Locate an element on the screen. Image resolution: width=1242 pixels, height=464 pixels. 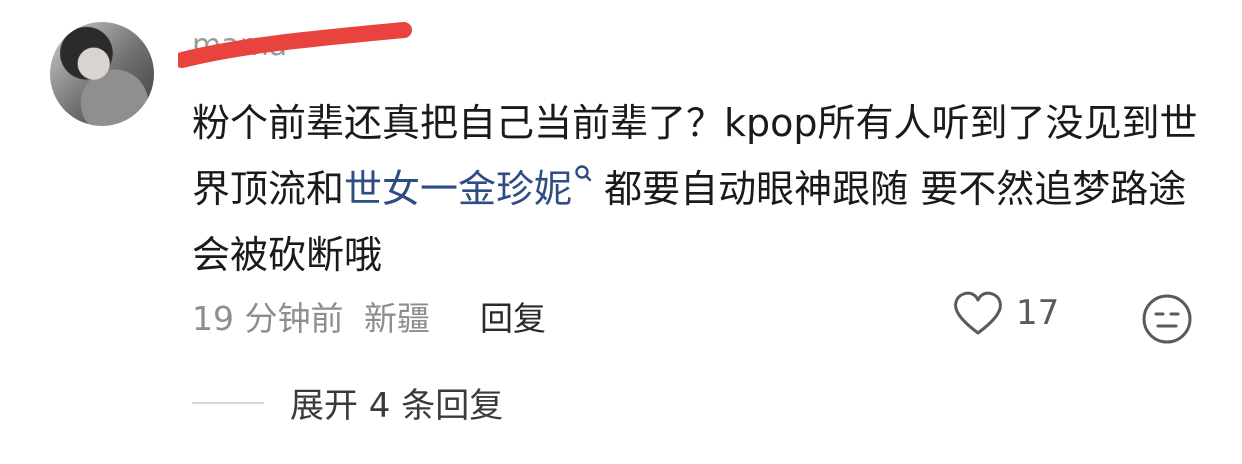
face-icon is located at coordinates (1167, 319).